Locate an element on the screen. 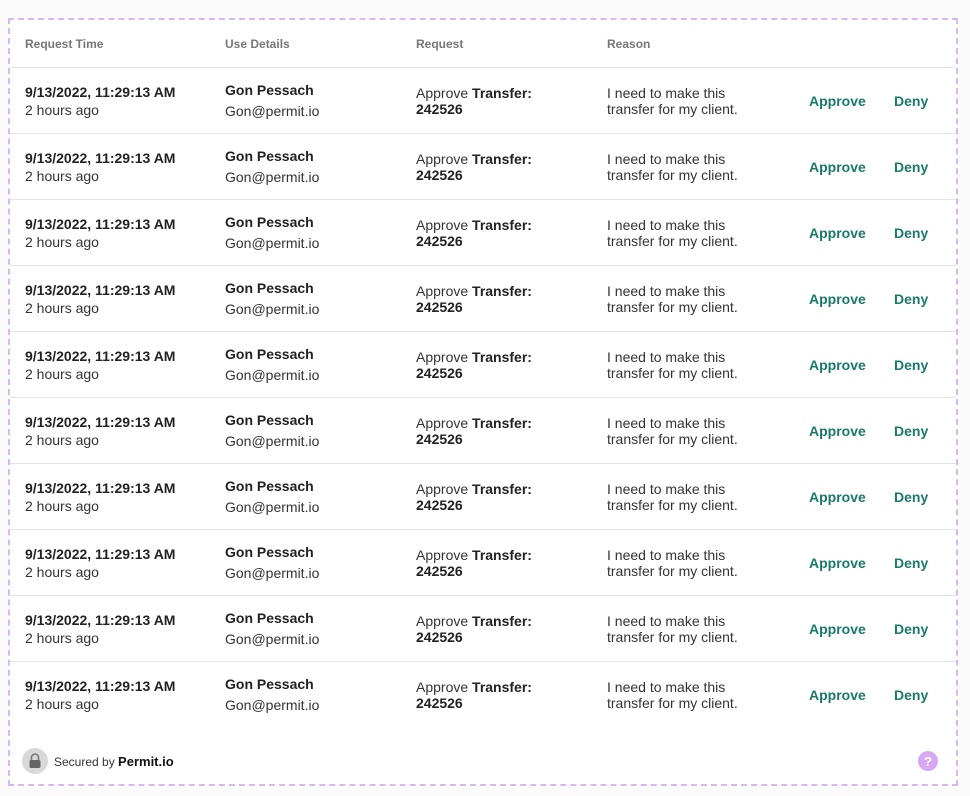  help-icon: ? is located at coordinates (928, 761).